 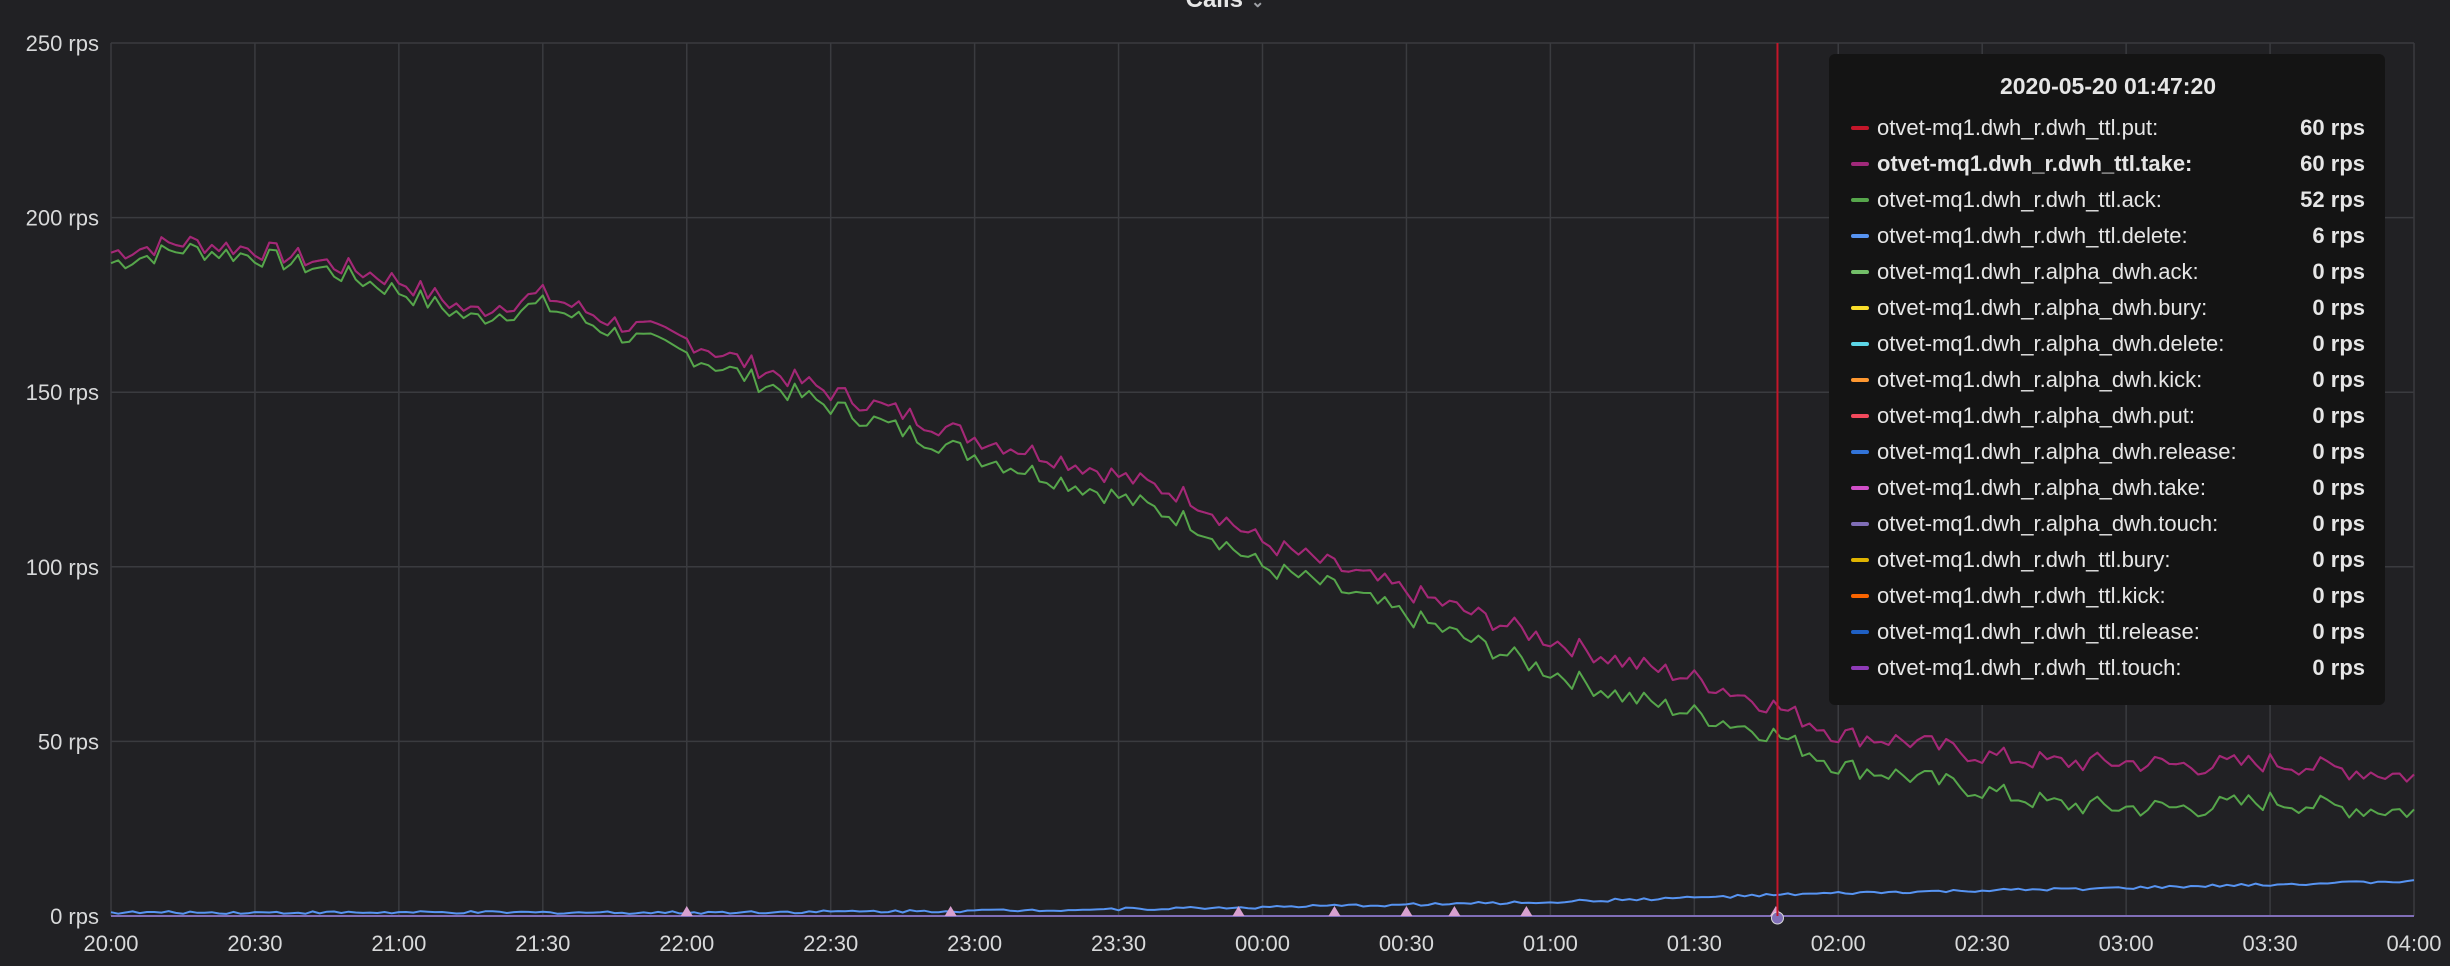 What do you see at coordinates (2019, 199) in the screenshot?
I see `tooltip-series-name: otvet-mq1.dwh_r.dwh_ttl.ack:` at bounding box center [2019, 199].